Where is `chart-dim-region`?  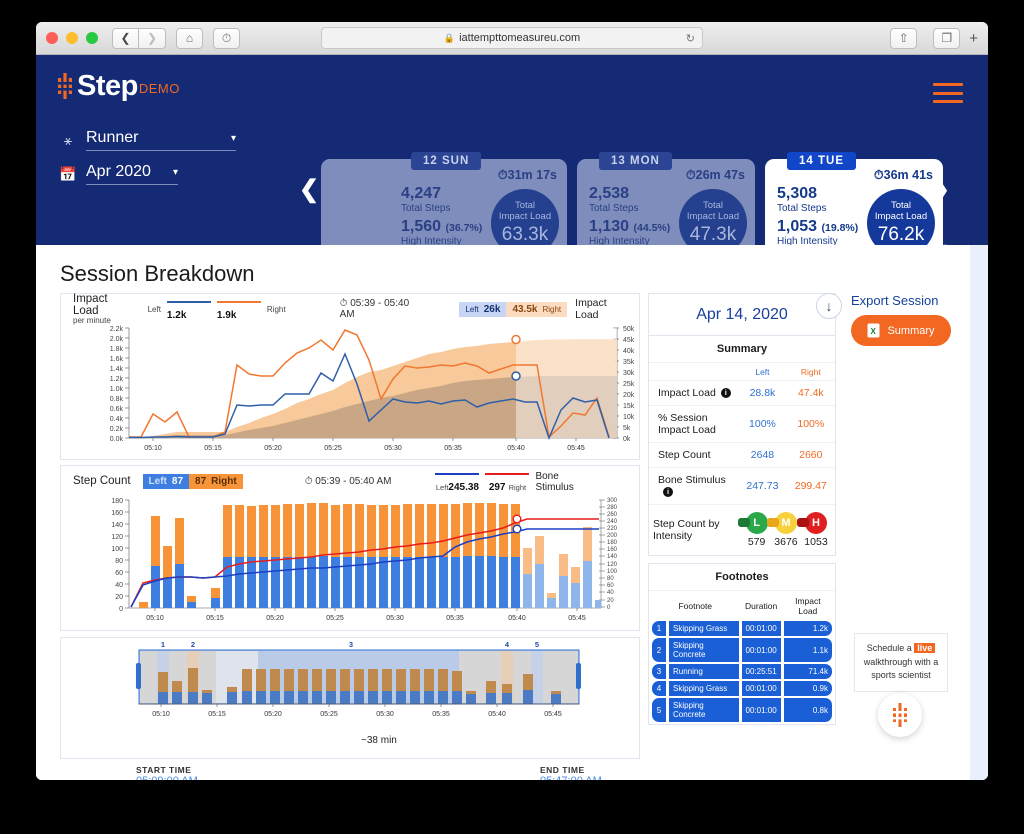
chart-dim-region is located at coordinates (566, 383).